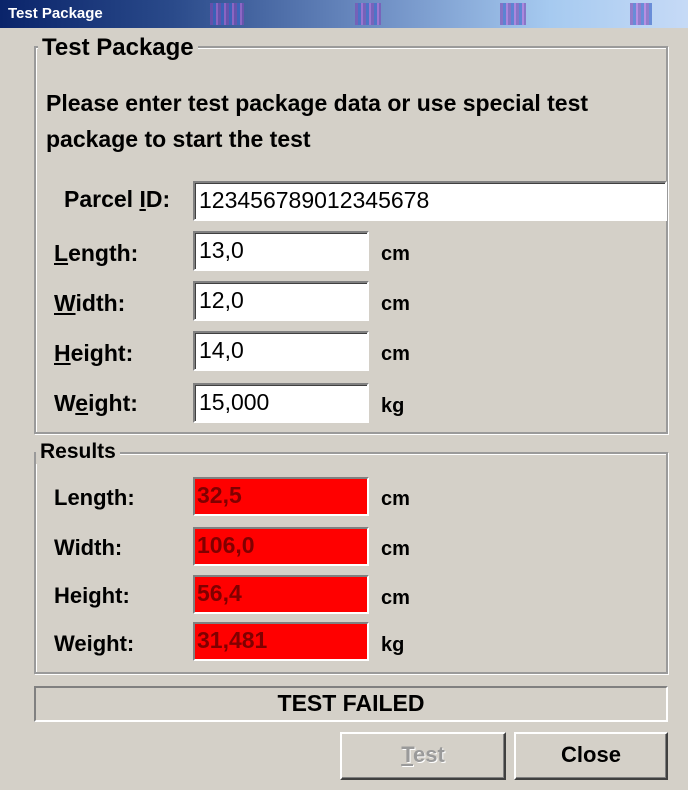 The height and width of the screenshot is (790, 688). What do you see at coordinates (395, 499) in the screenshot?
I see `result-length-unit: cm` at bounding box center [395, 499].